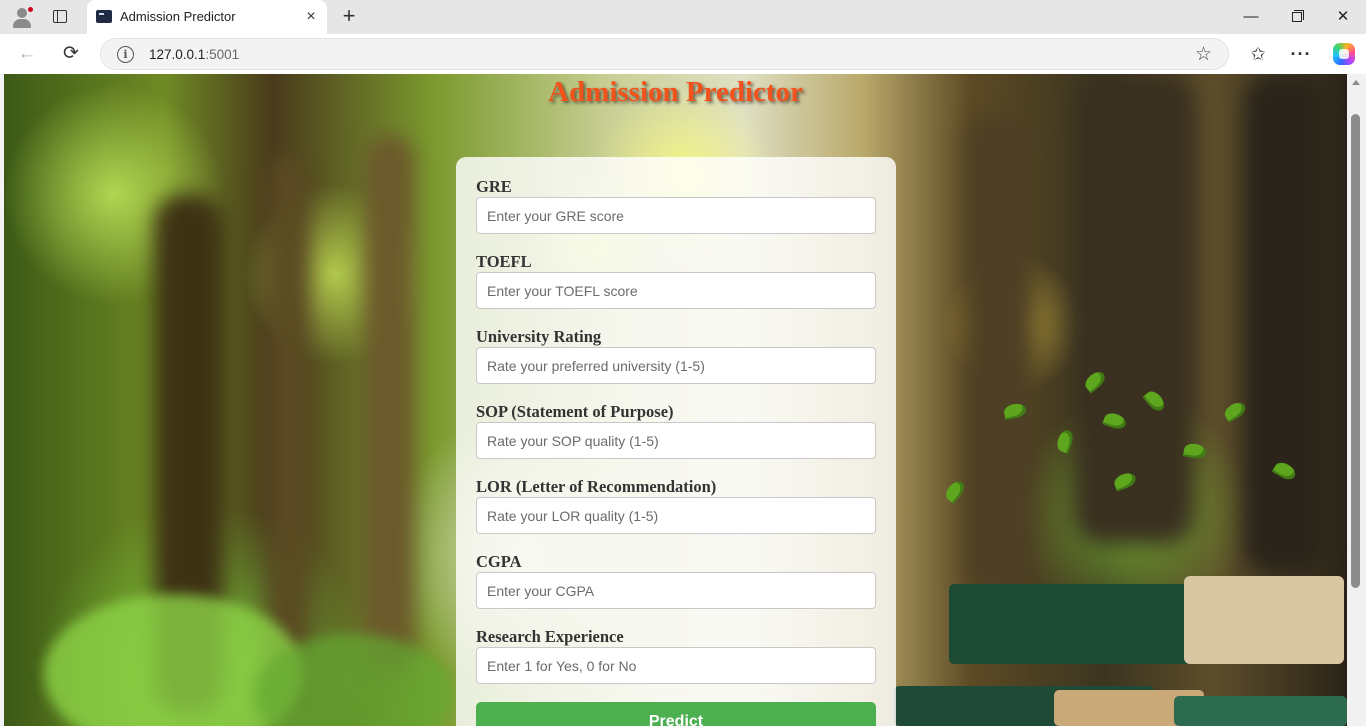 This screenshot has height=726, width=1366. What do you see at coordinates (676, 215) in the screenshot?
I see `gre-input` at bounding box center [676, 215].